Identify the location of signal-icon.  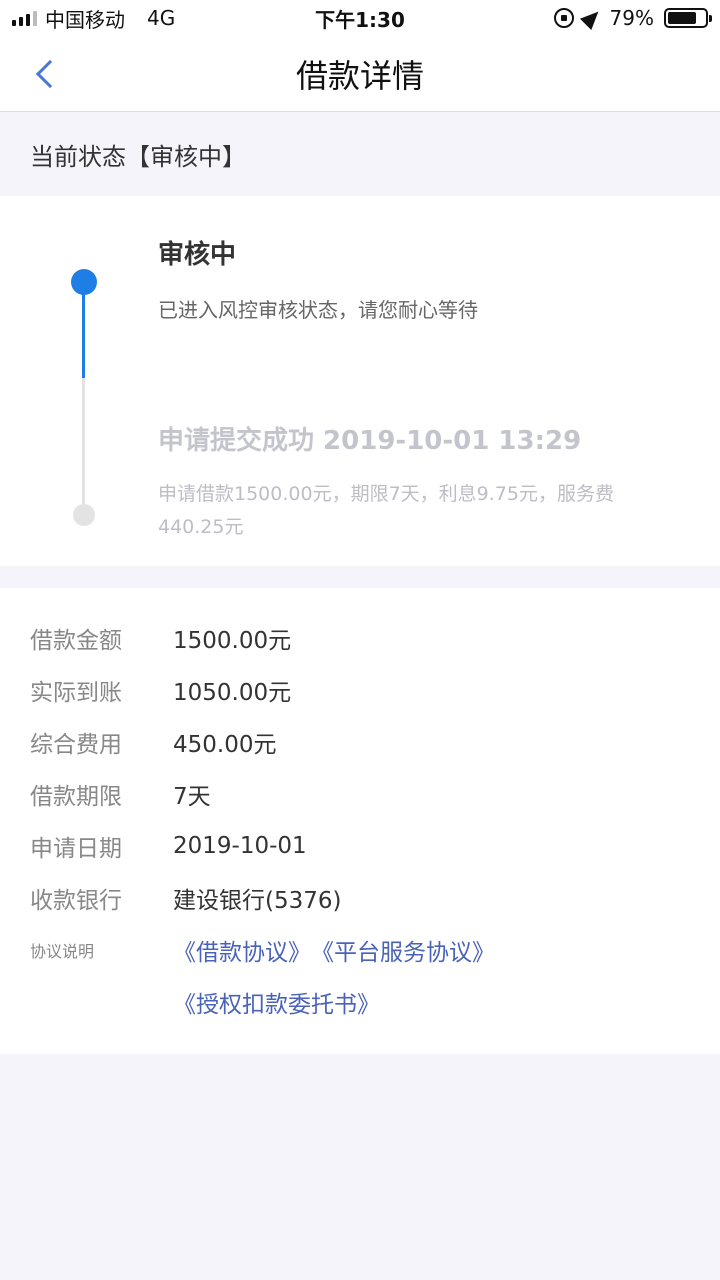
(24, 18).